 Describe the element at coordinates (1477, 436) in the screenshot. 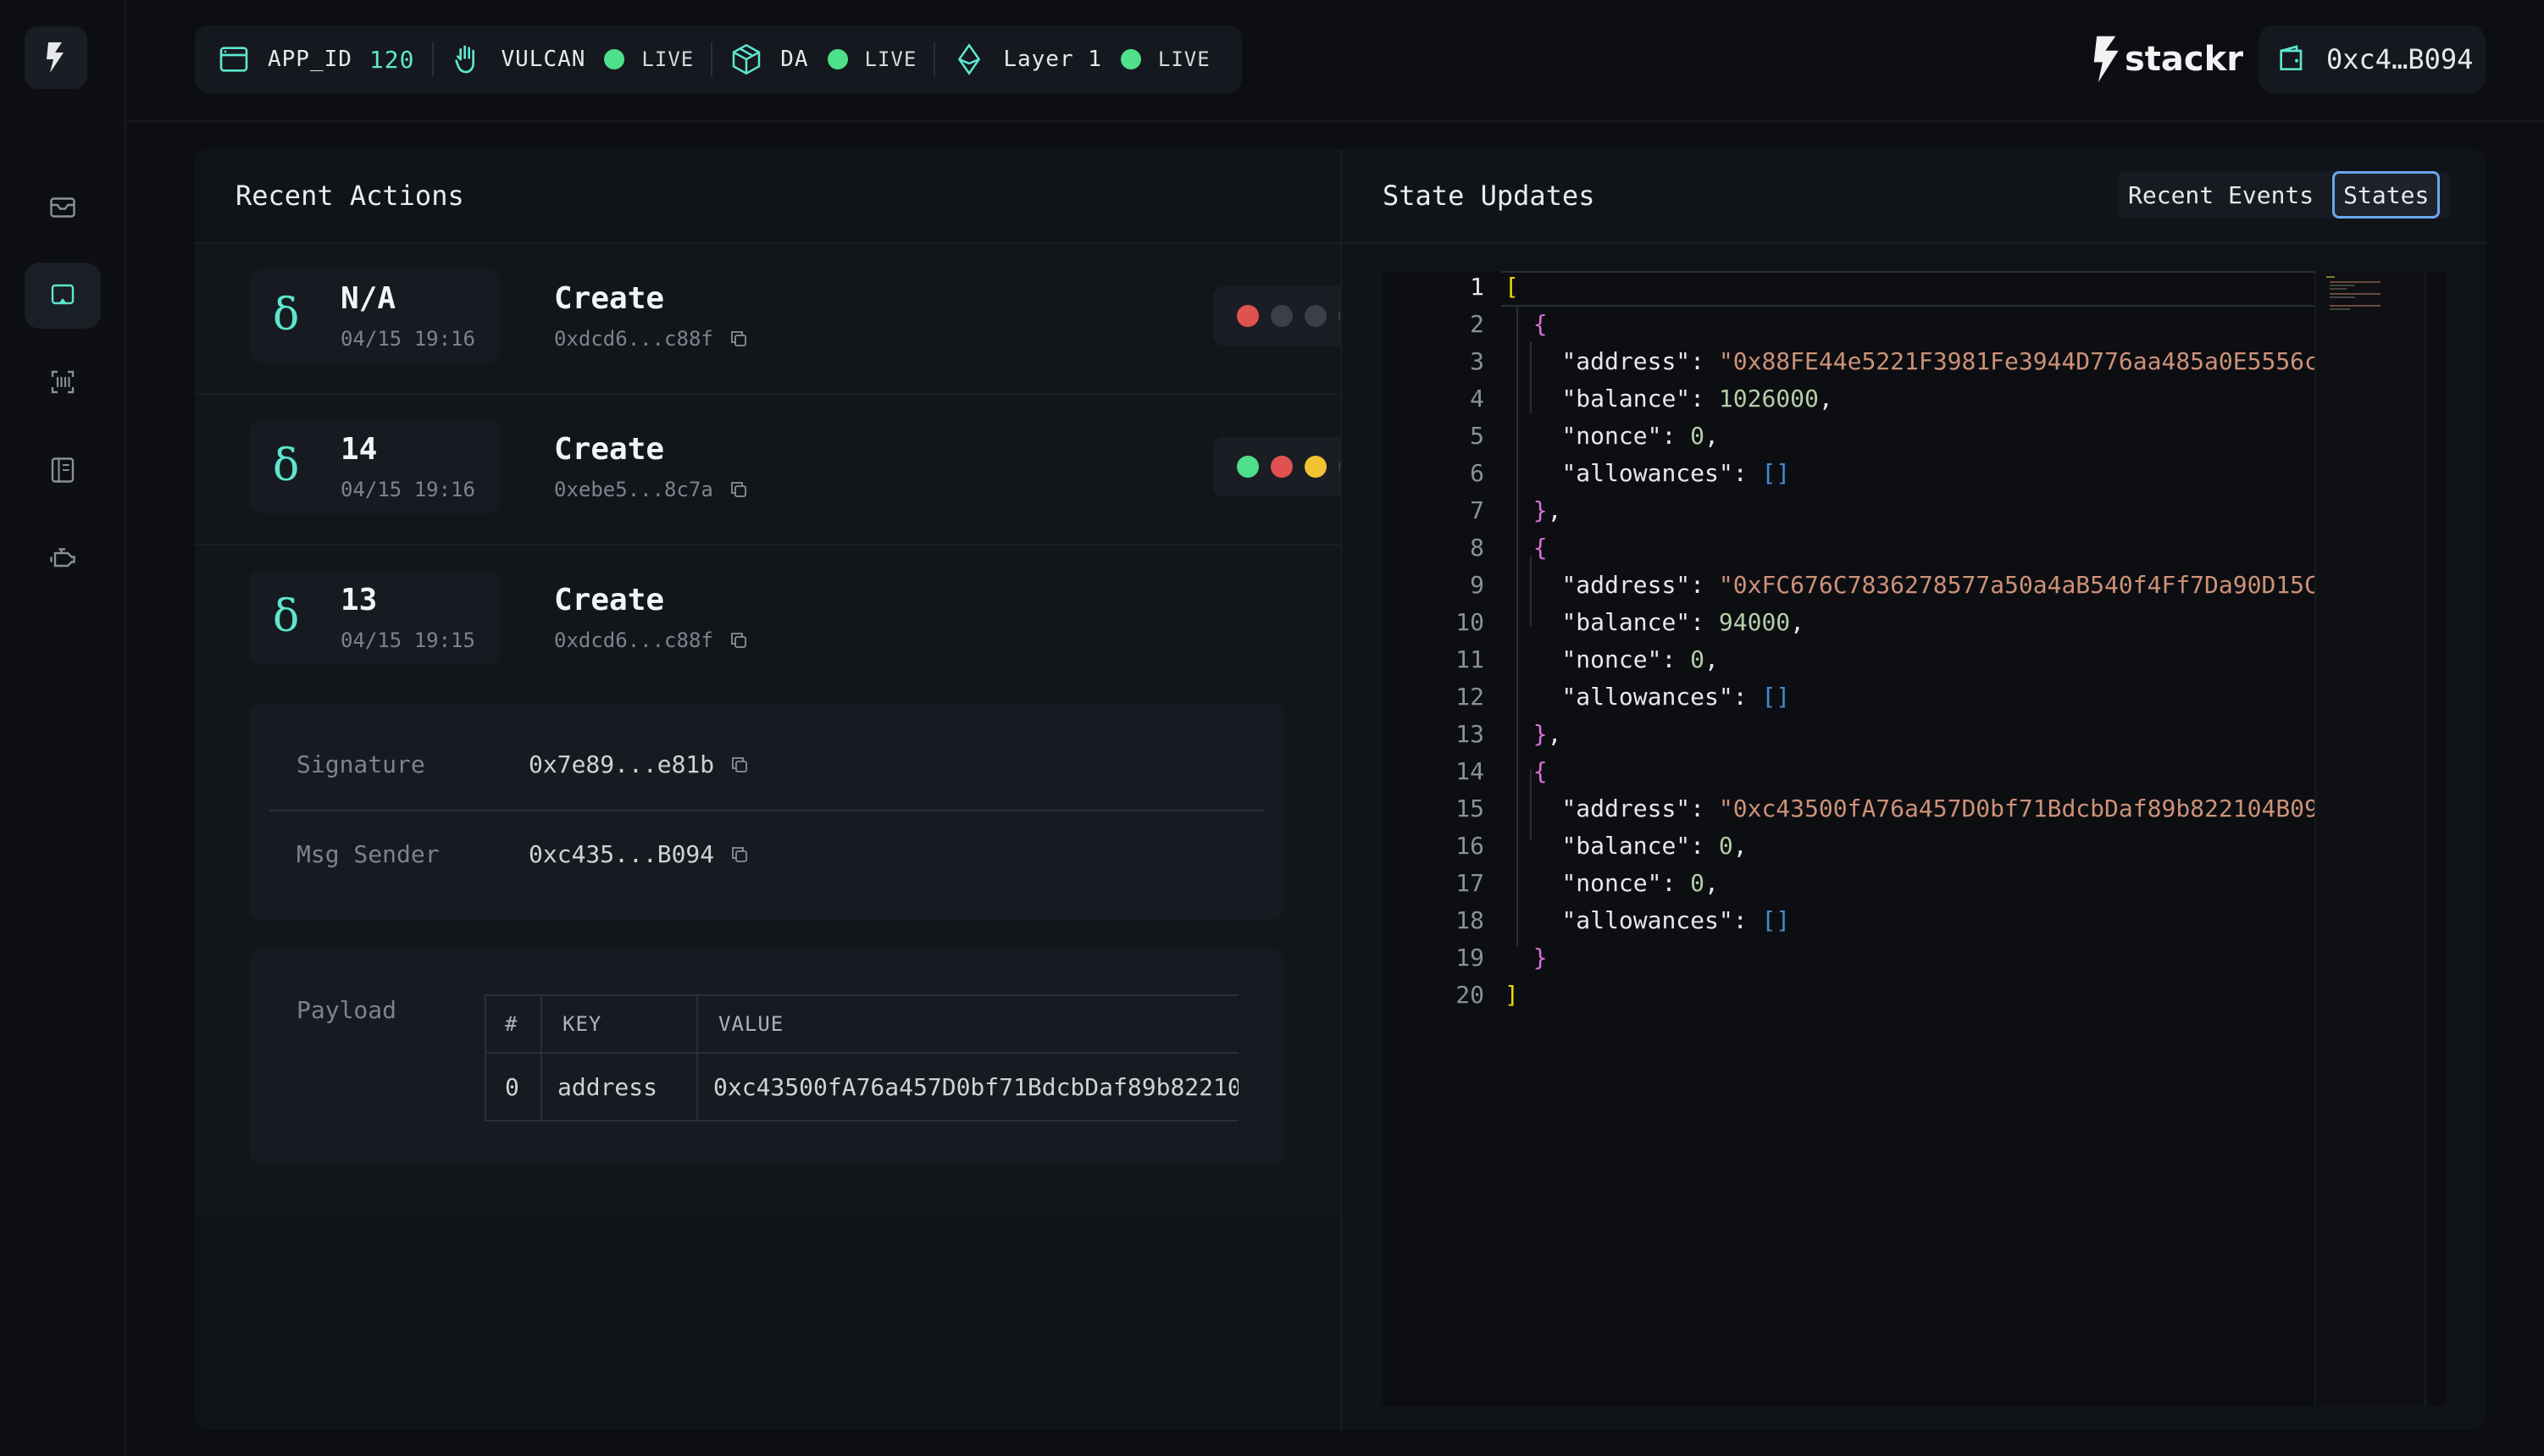

I see `line-number: 5` at that location.